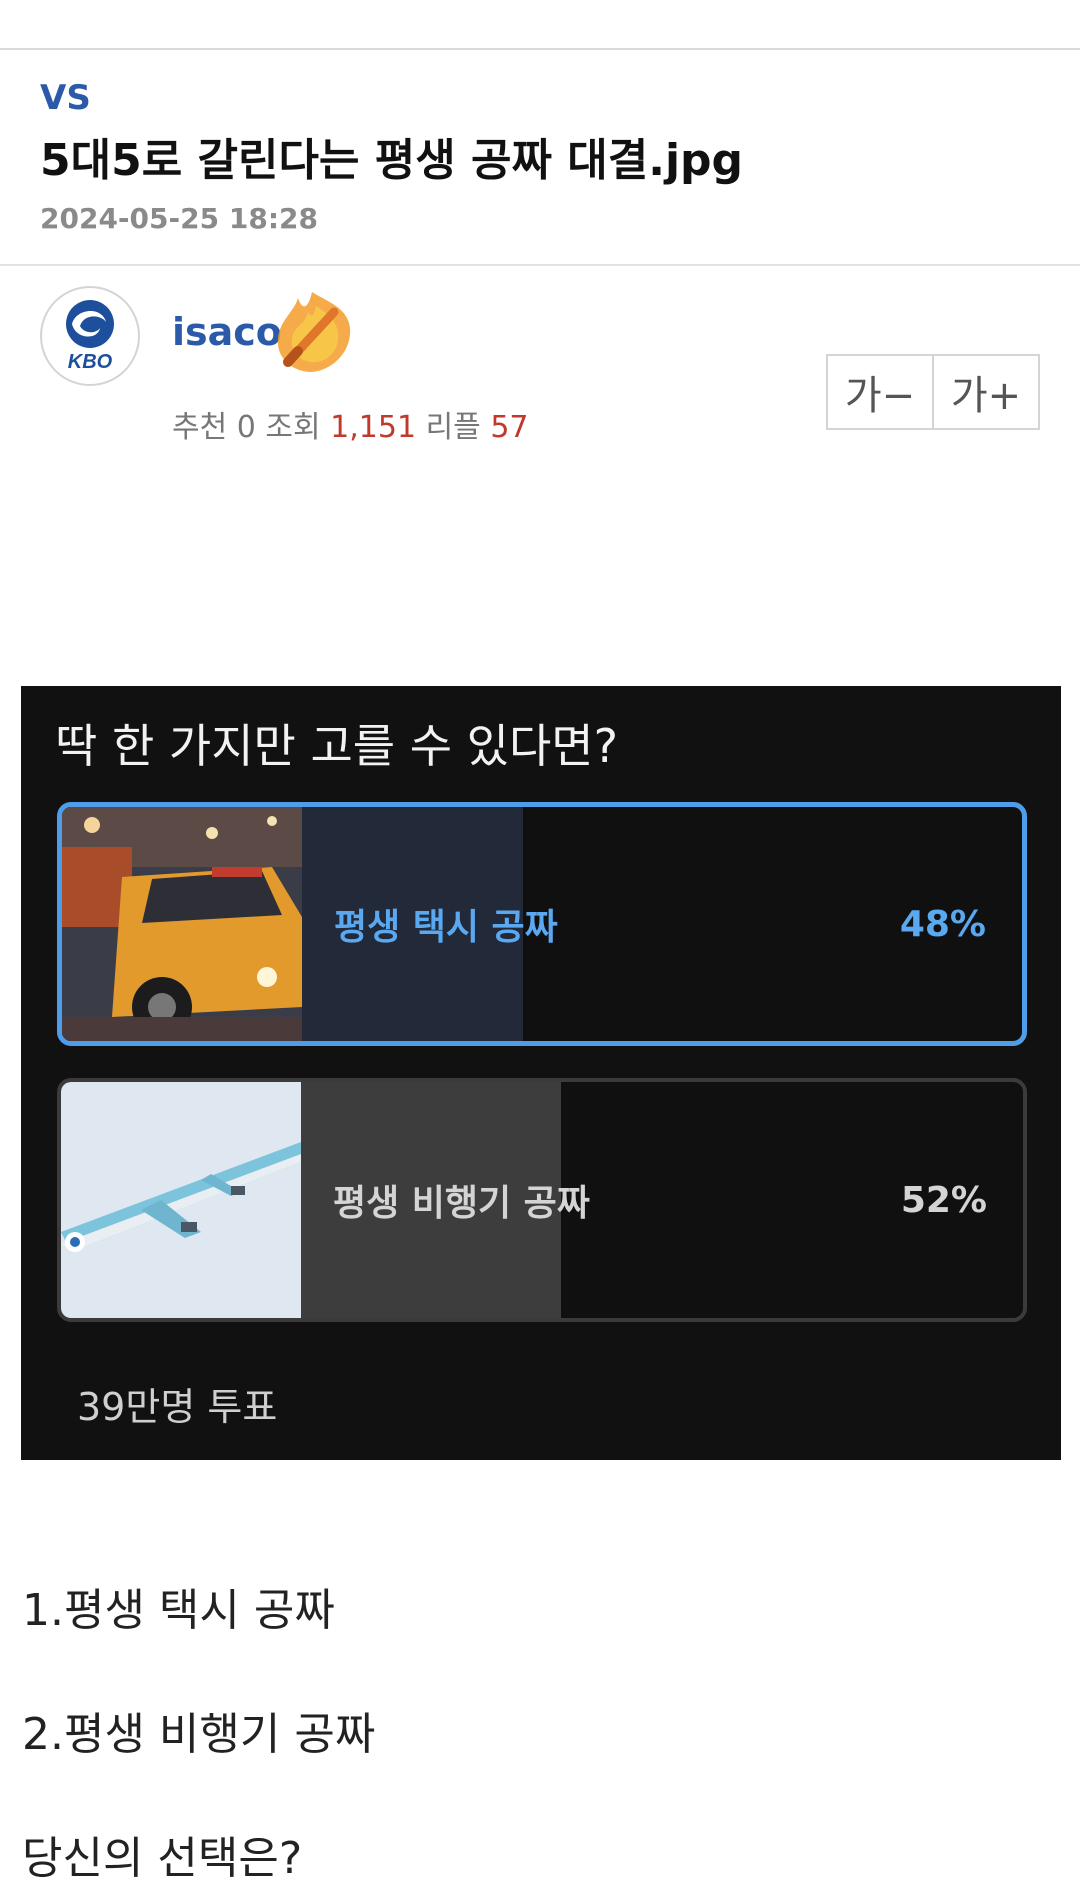 The width and height of the screenshot is (1080, 1903). I want to click on avatar: KBO, so click(90, 336).